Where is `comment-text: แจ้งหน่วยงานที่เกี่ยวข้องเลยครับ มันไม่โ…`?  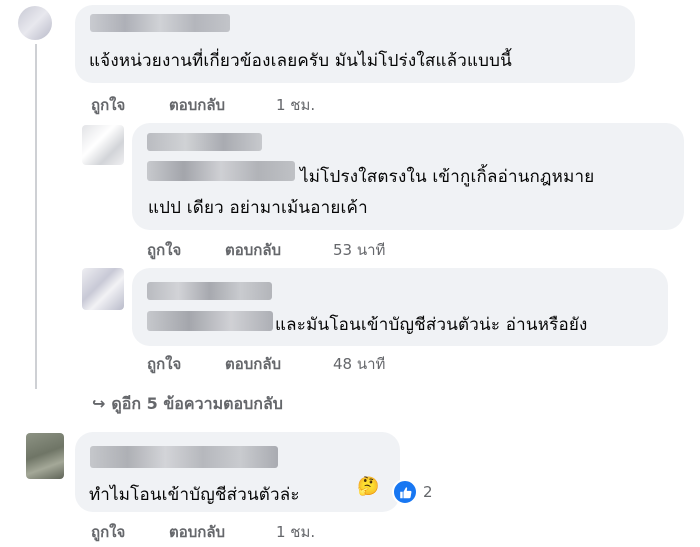 comment-text: แจ้งหน่วยงานที่เกี่ยวข้องเลยครับ มันไม่โ… is located at coordinates (300, 61).